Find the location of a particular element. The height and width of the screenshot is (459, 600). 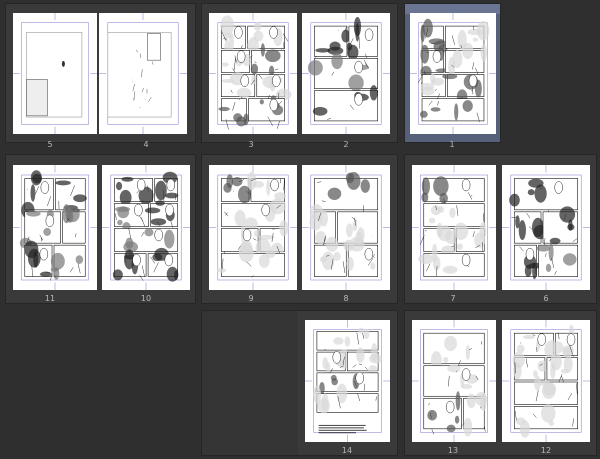

page-number-label: 7 is located at coordinates (453, 298).